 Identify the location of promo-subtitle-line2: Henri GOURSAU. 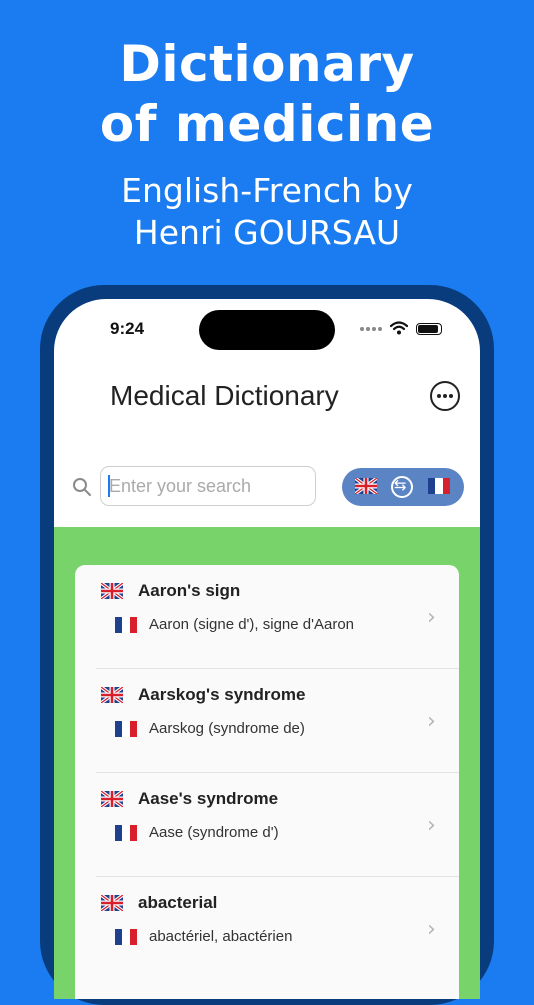
(267, 232).